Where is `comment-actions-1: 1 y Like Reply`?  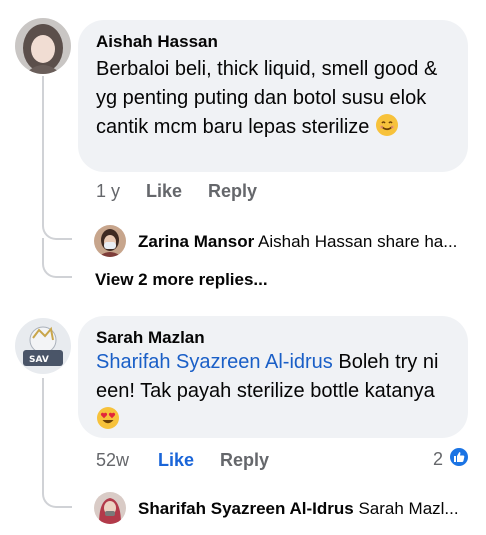
comment-actions-1: 1 y Like Reply is located at coordinates (246, 193).